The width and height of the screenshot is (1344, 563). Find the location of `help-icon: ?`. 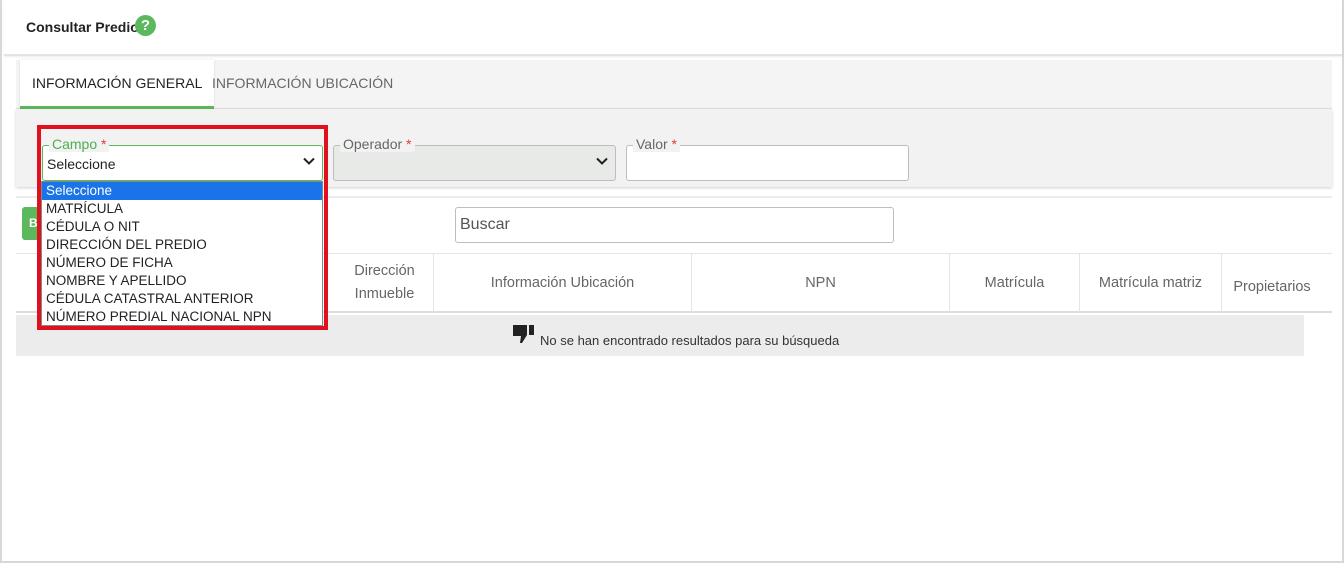

help-icon: ? is located at coordinates (145, 25).